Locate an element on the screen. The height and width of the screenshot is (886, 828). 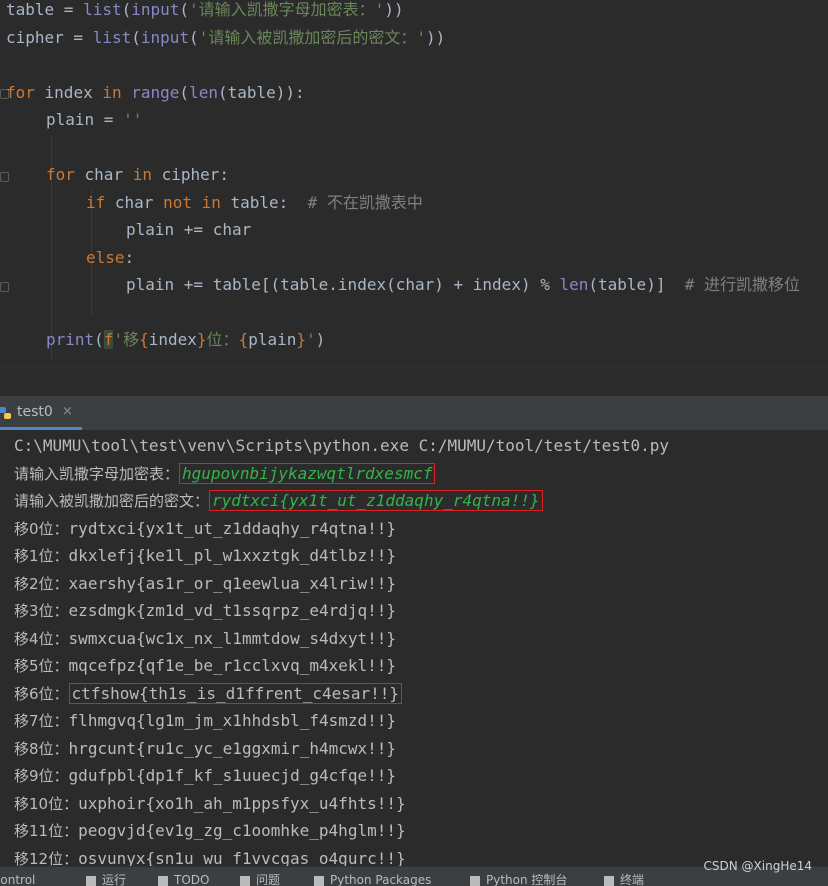
console-output-line: 移2位：xaershy{as1r_or_q1eewlua_x4lriw!!} is located at coordinates (205, 583).